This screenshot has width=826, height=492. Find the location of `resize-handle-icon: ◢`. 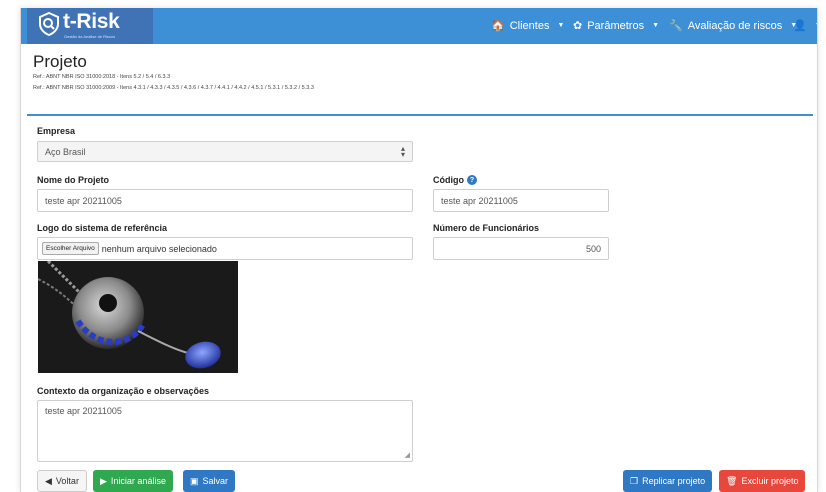

resize-handle-icon: ◢ is located at coordinates (407, 455).